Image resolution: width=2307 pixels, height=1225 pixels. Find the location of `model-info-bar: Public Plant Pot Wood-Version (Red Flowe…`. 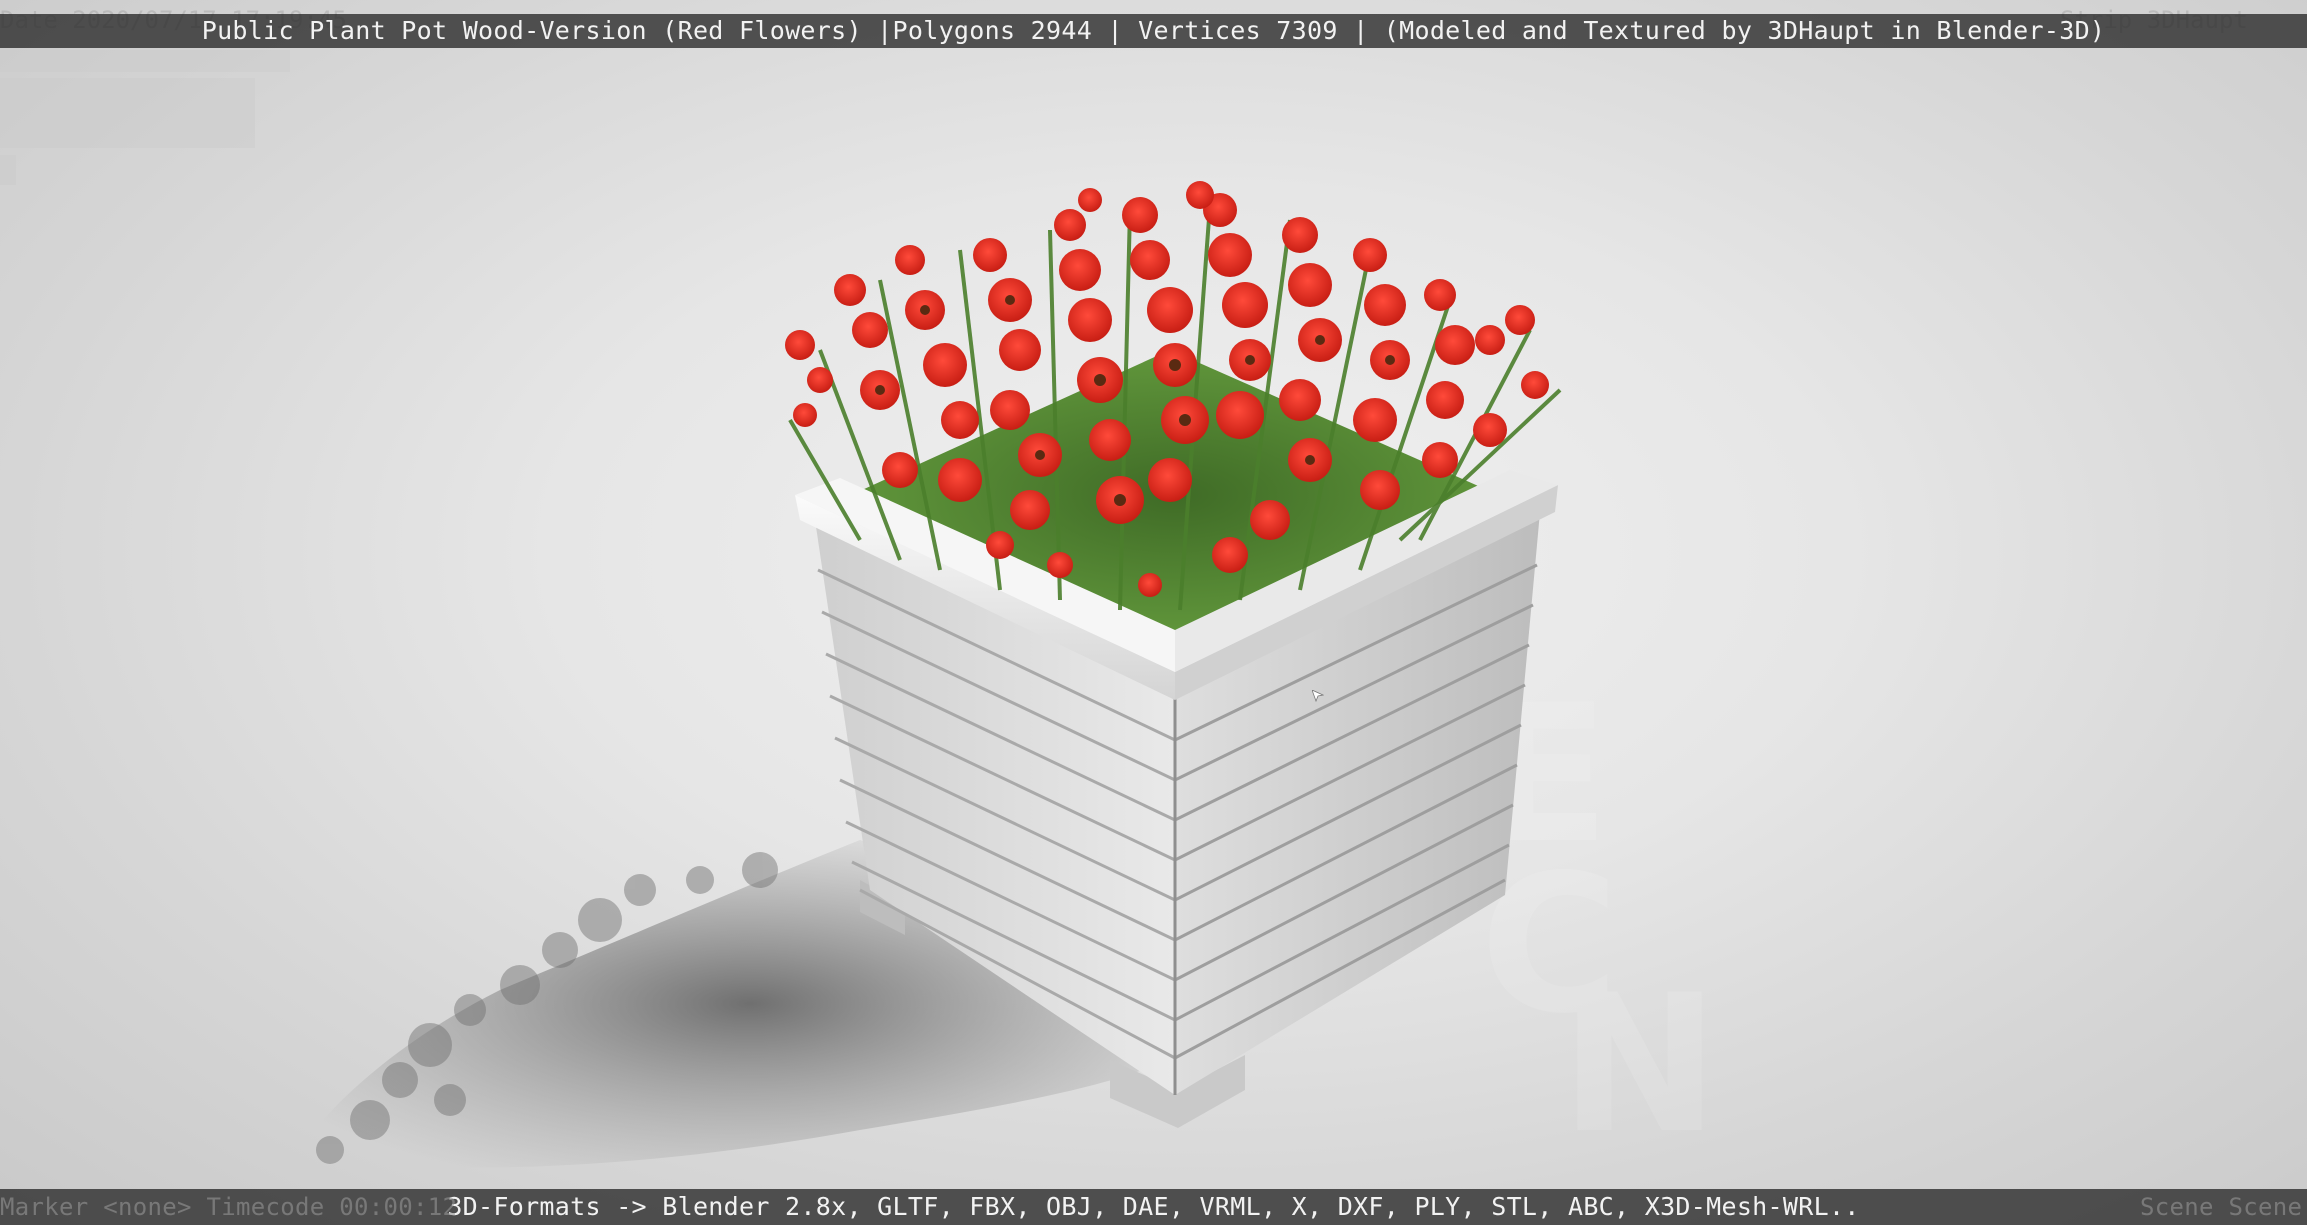

model-info-bar: Public Plant Pot Wood-Version (Red Flowe… is located at coordinates (1153, 31).